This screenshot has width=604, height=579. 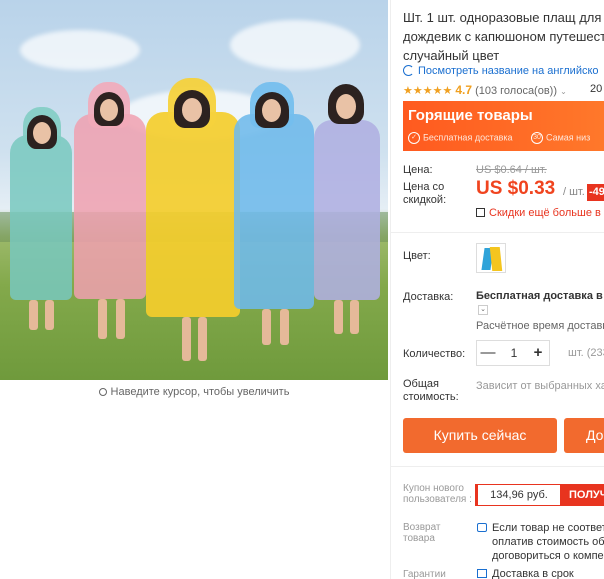 What do you see at coordinates (488, 353) in the screenshot?
I see `quantity-decrease-button: —` at bounding box center [488, 353].